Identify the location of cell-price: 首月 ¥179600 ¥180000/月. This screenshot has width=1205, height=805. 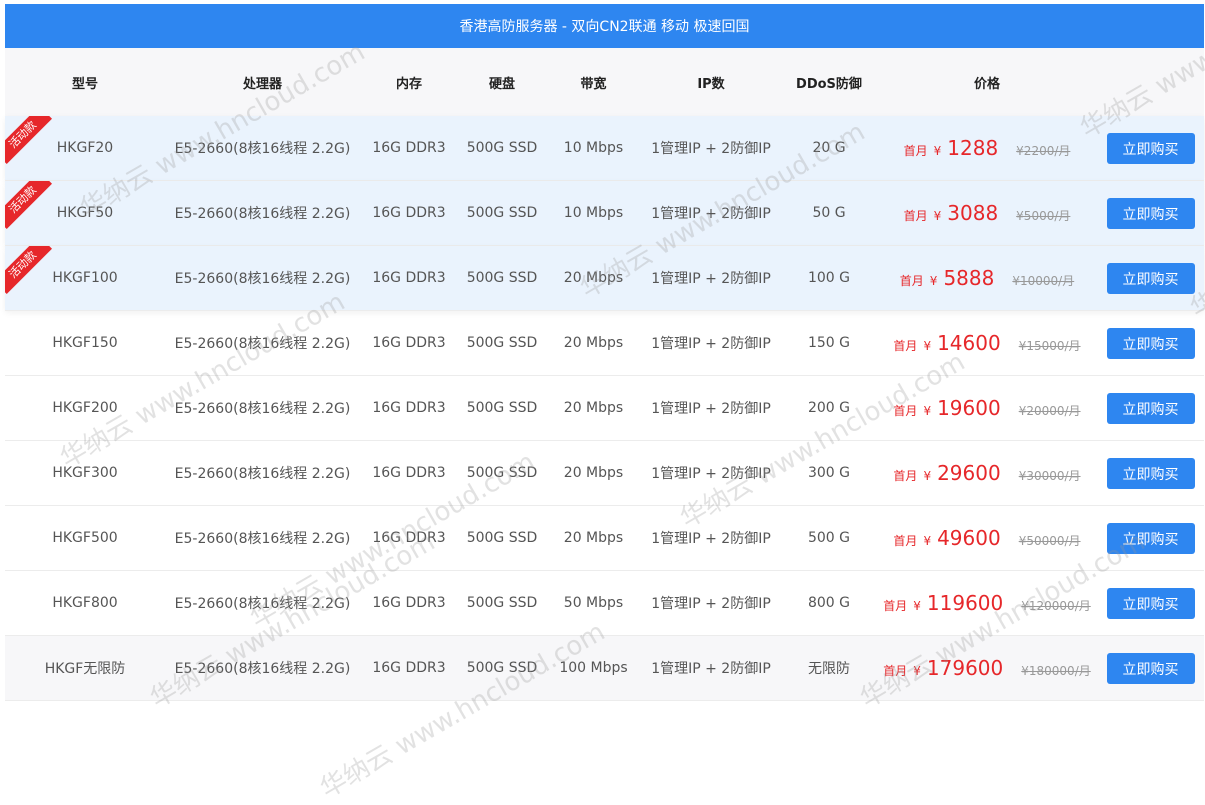
(987, 668).